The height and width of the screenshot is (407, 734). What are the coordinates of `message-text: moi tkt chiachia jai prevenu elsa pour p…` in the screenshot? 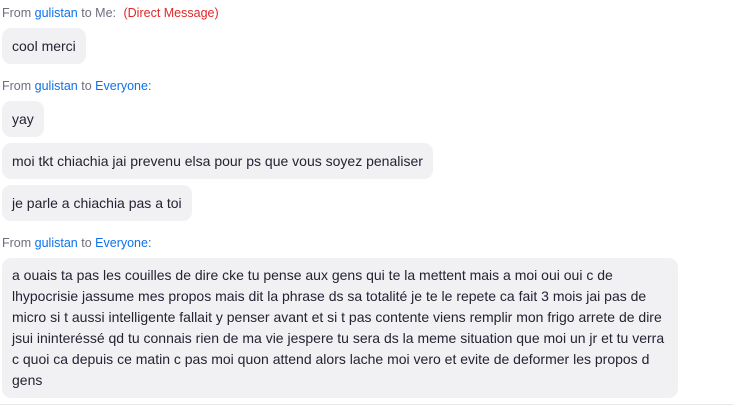 It's located at (217, 161).